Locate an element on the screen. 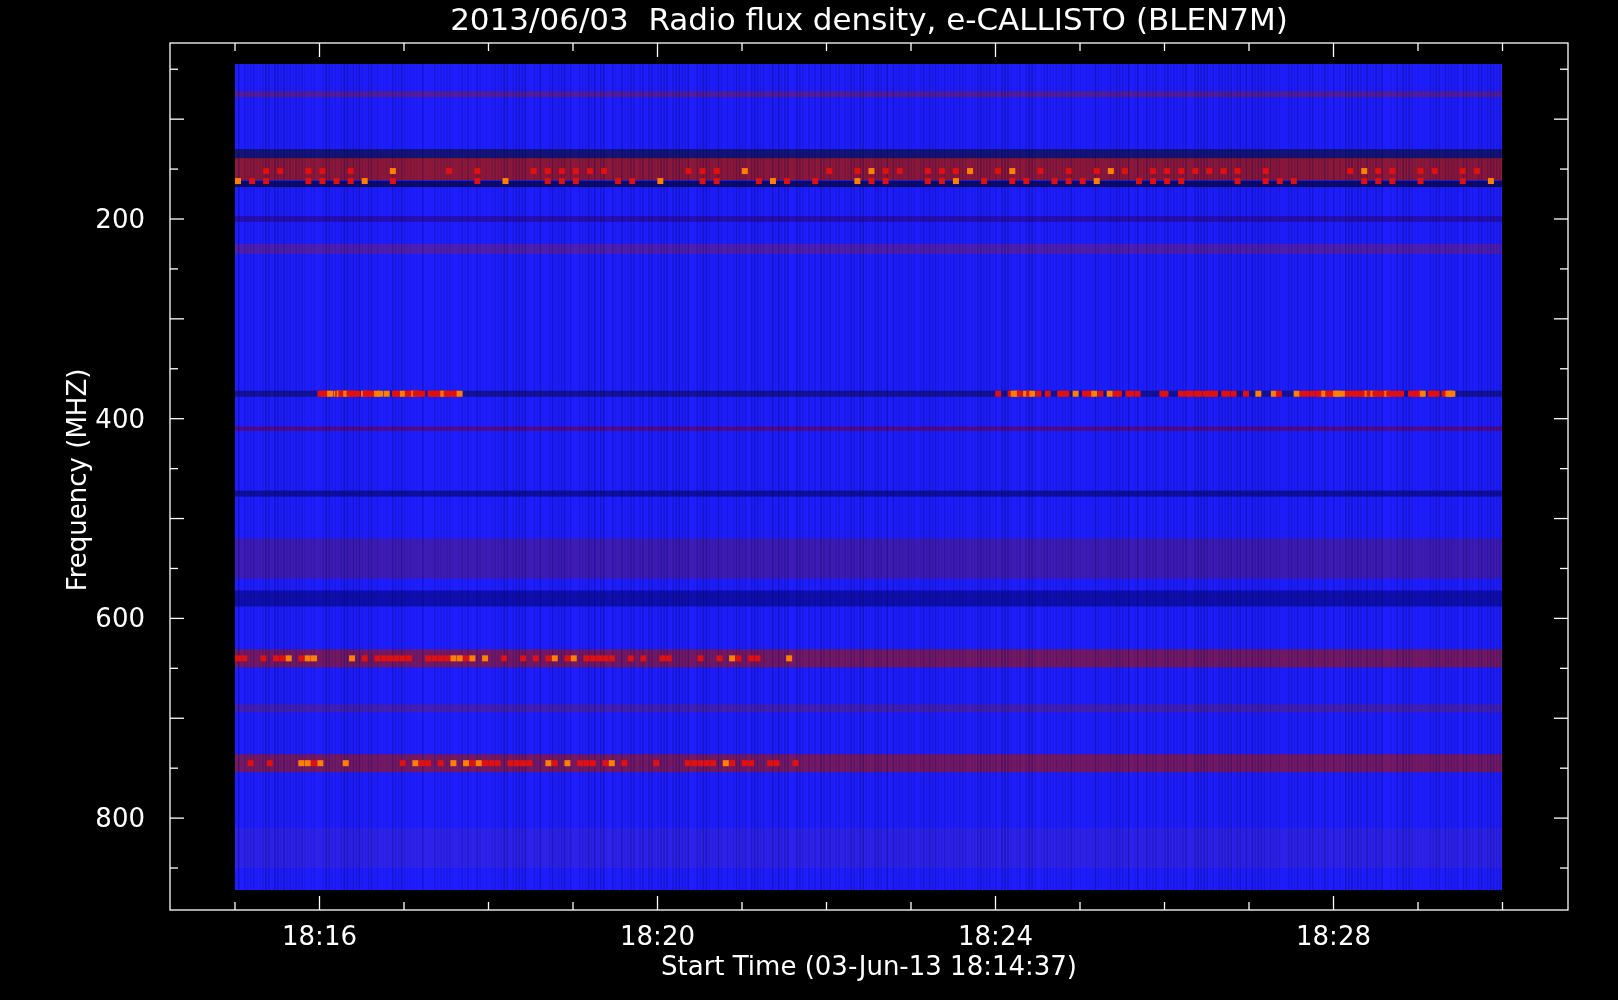 The width and height of the screenshot is (1618, 1000). x-axis-label: Start Time (03-Jun-13 18:14:37) is located at coordinates (869, 966).